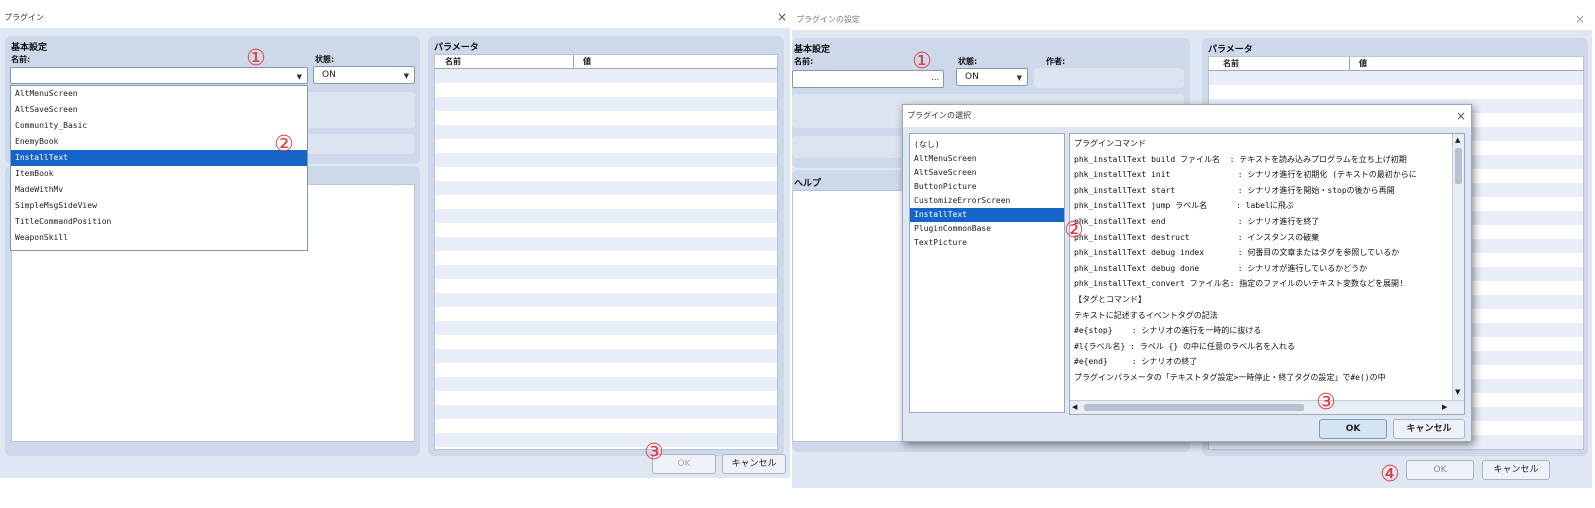 Image resolution: width=1595 pixels, height=508 pixels. Describe the element at coordinates (159, 110) in the screenshot. I see `dropdown-item: AltSaveScreen` at that location.